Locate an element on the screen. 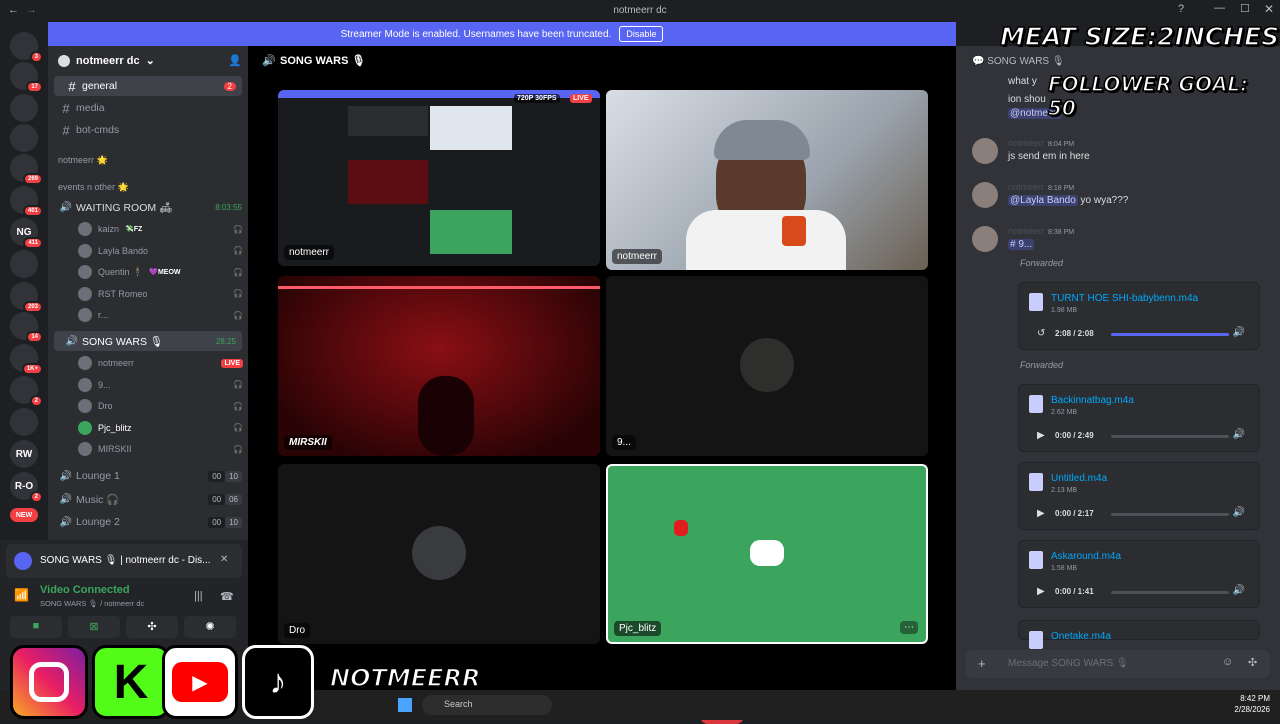 The image size is (1280, 724). emoji-icon: ☺ is located at coordinates (1227, 662).